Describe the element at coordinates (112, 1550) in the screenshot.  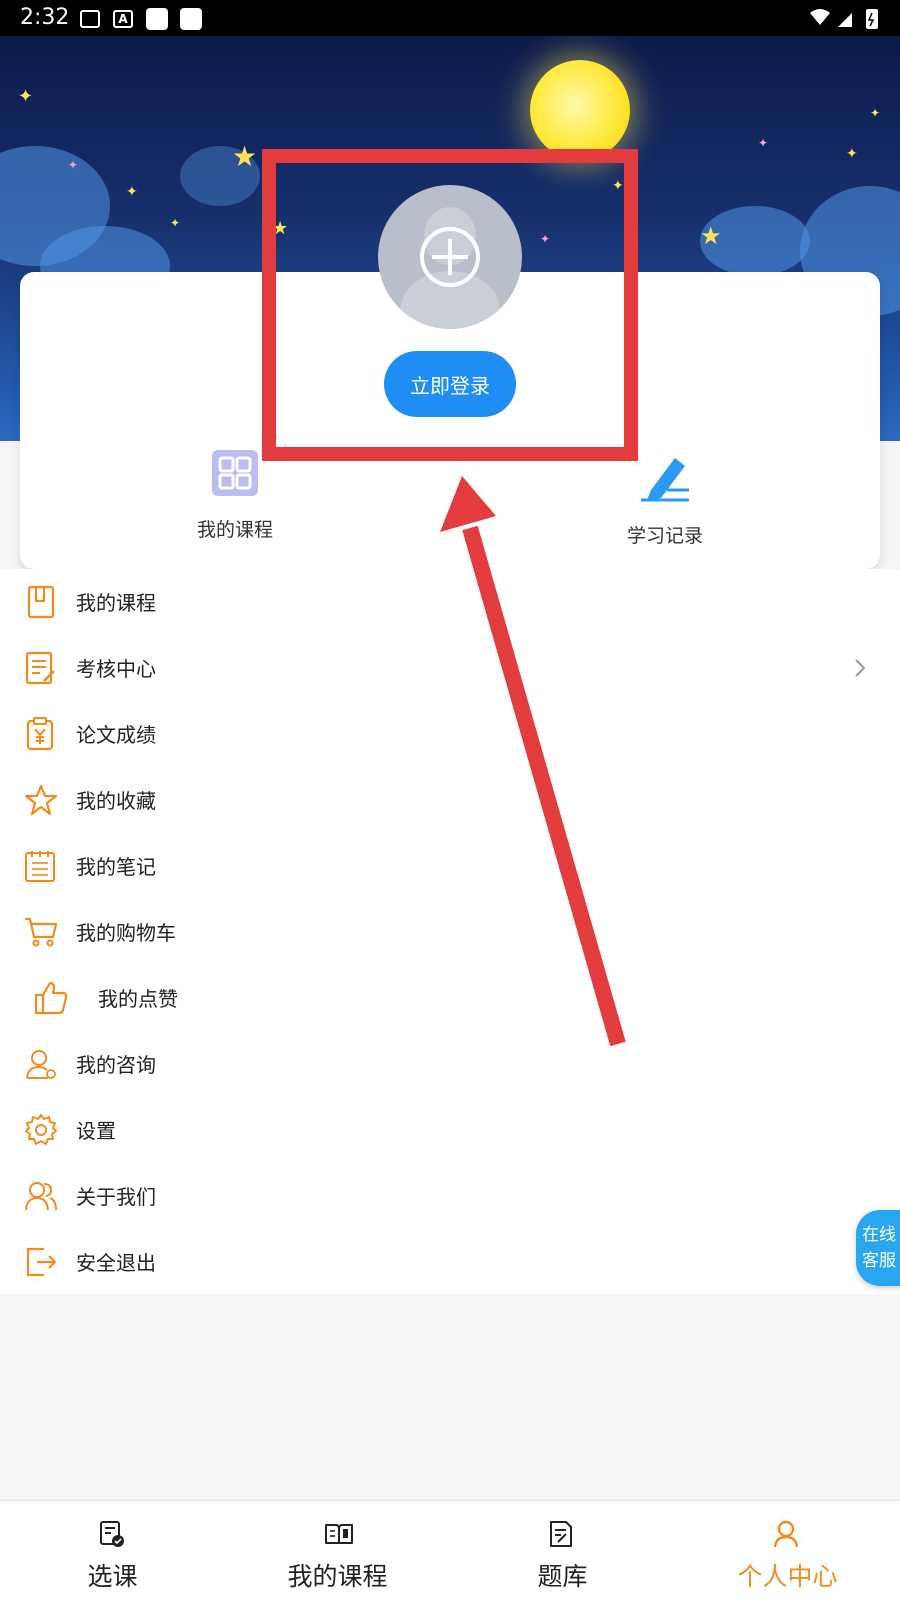
I see `tab-select-course: 选课` at that location.